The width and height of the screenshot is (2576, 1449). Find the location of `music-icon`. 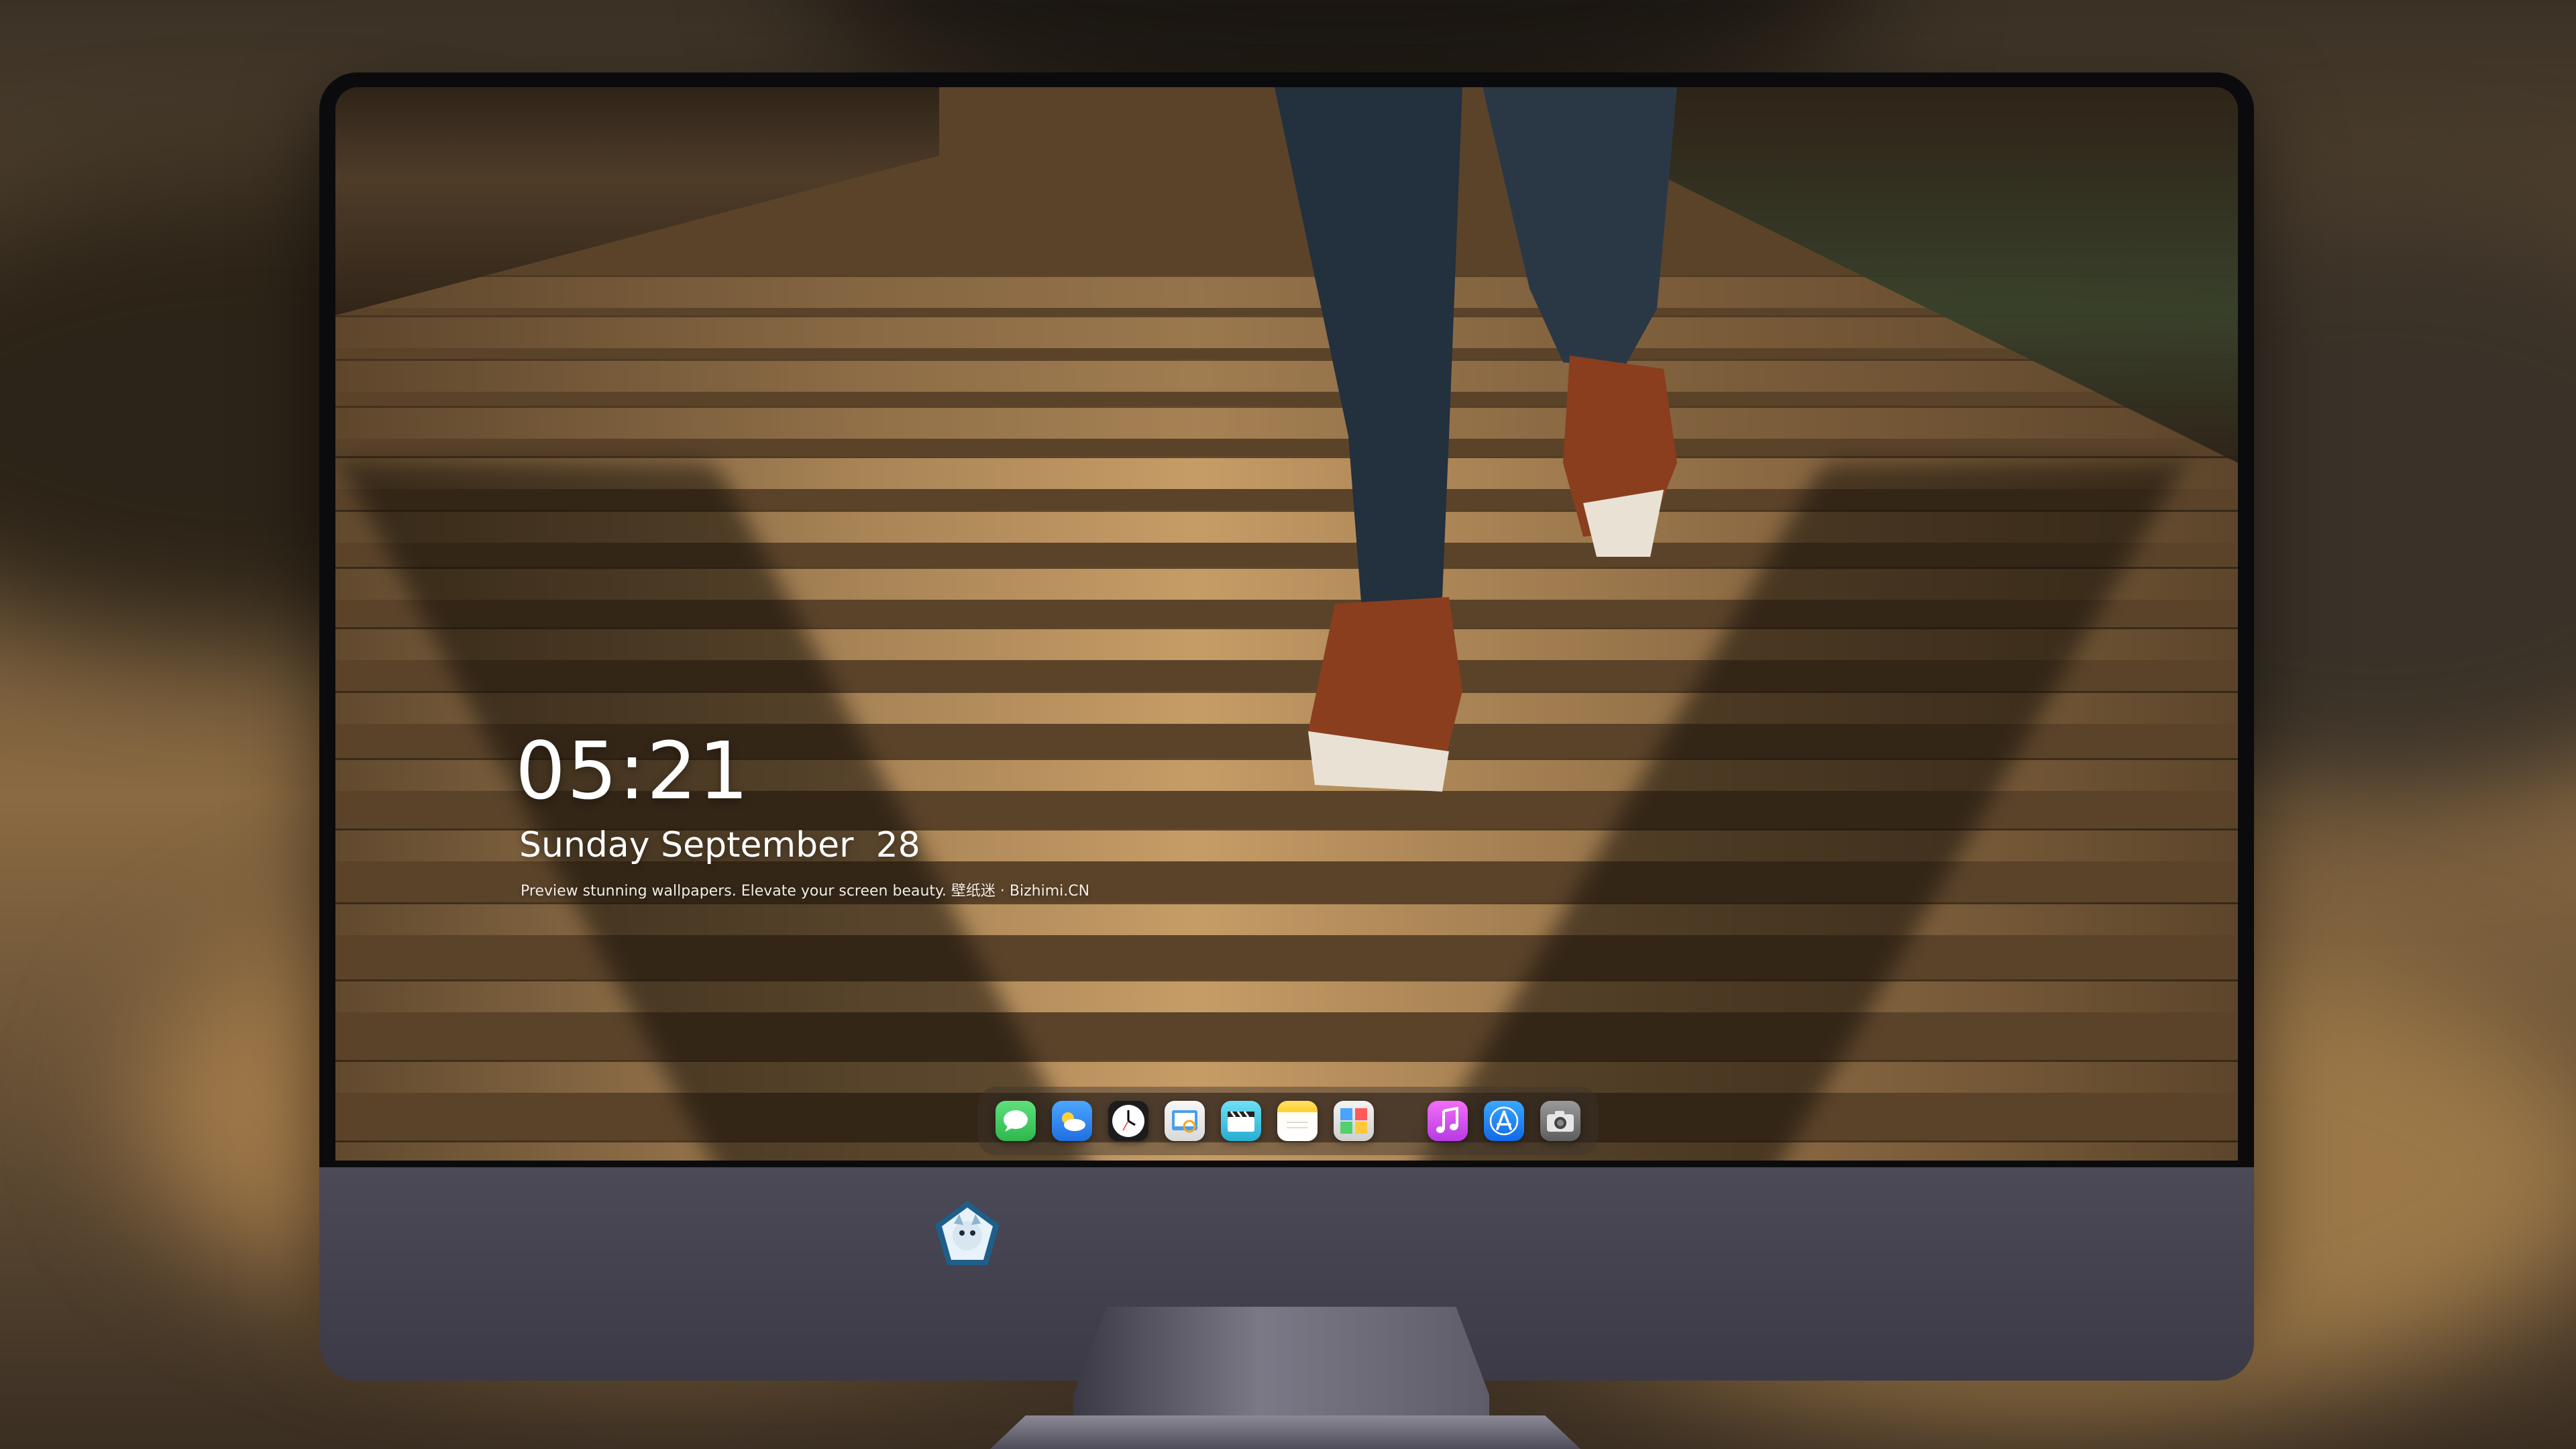

music-icon is located at coordinates (1448, 1121).